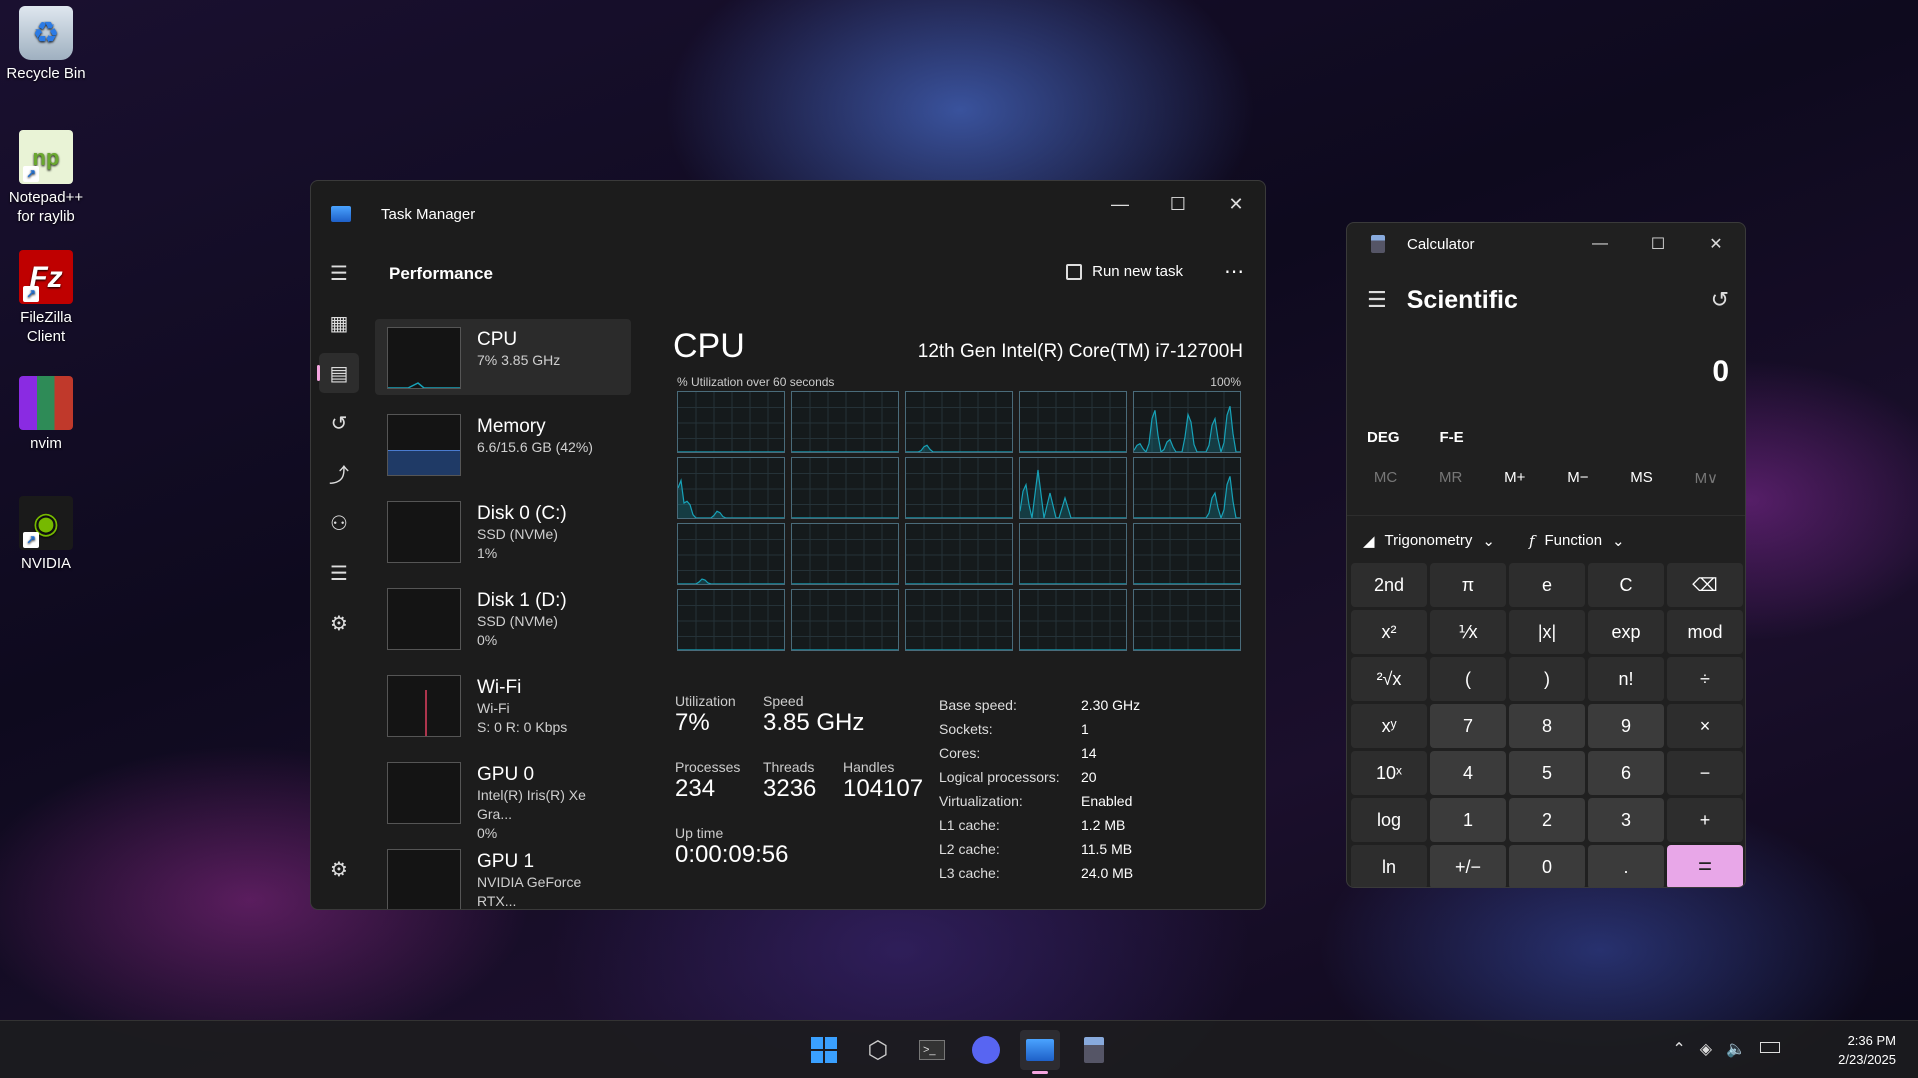 The width and height of the screenshot is (1918, 1078). Describe the element at coordinates (46, 534) in the screenshot. I see `desktop-icon-nvidia: ◉ ↗ NVIDIA` at that location.